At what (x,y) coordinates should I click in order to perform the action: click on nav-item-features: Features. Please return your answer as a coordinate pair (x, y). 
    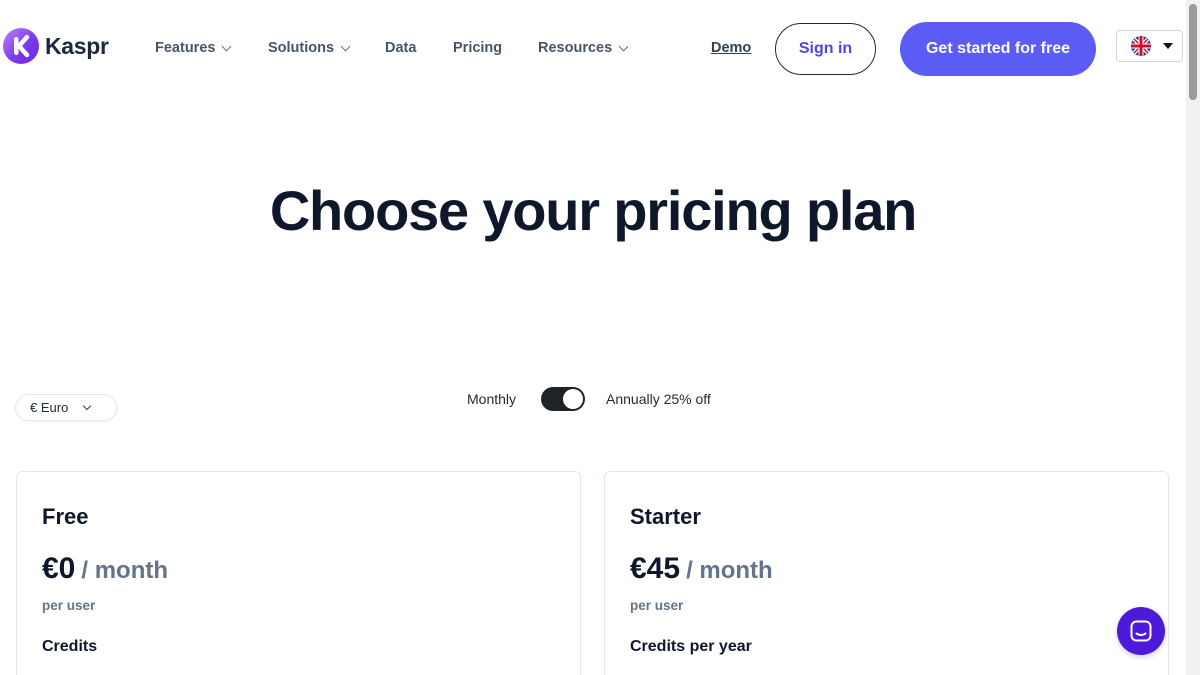
    Looking at the image, I should click on (193, 48).